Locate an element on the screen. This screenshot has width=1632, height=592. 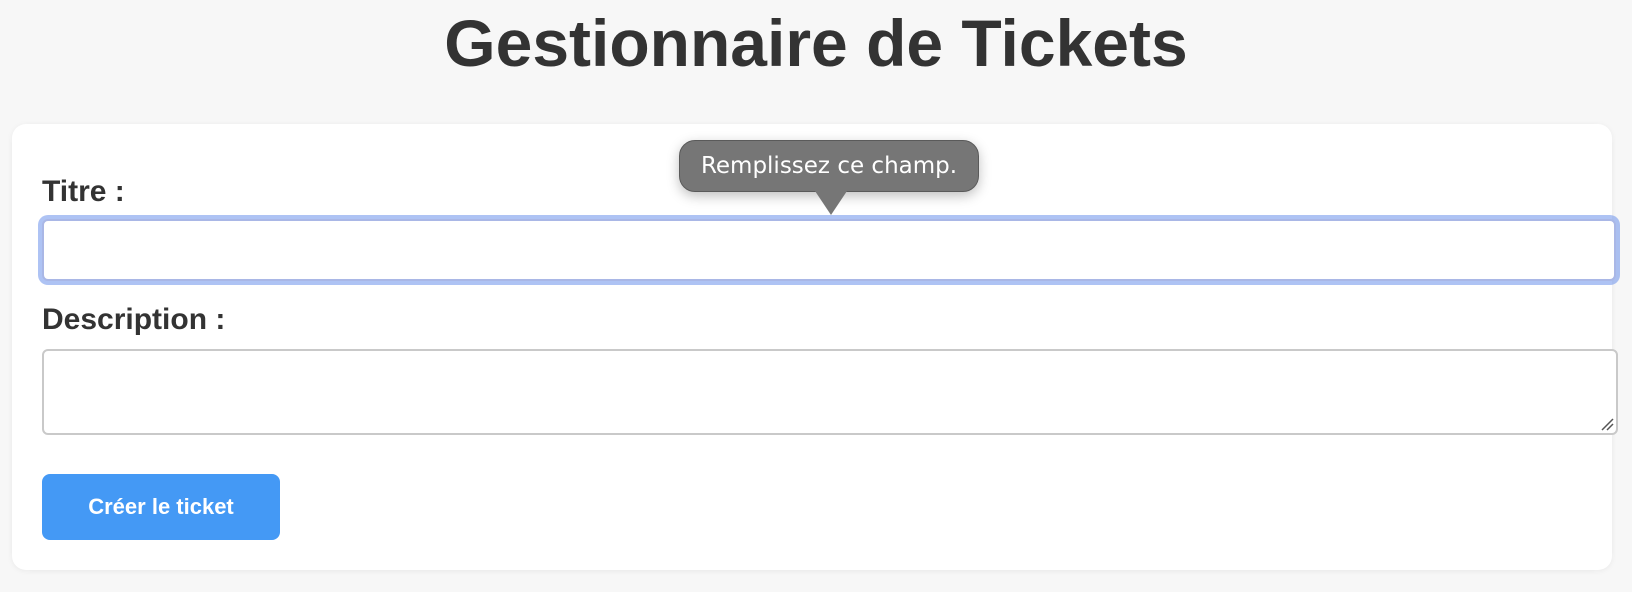
title-label: Titre : is located at coordinates (83, 191).